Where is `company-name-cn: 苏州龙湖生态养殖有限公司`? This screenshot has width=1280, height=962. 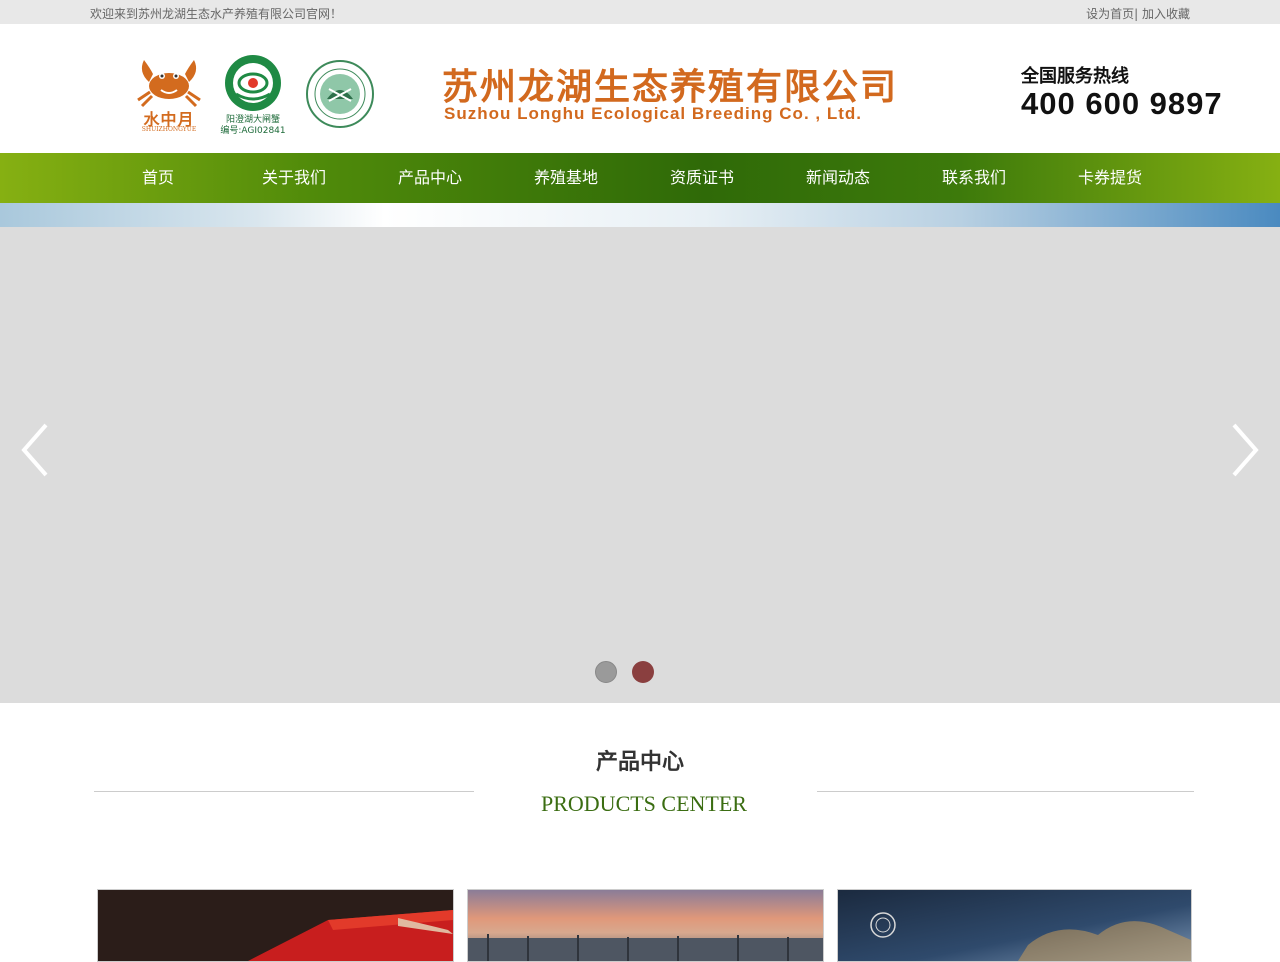
company-name-cn: 苏州龙湖生态养殖有限公司 is located at coordinates (670, 87).